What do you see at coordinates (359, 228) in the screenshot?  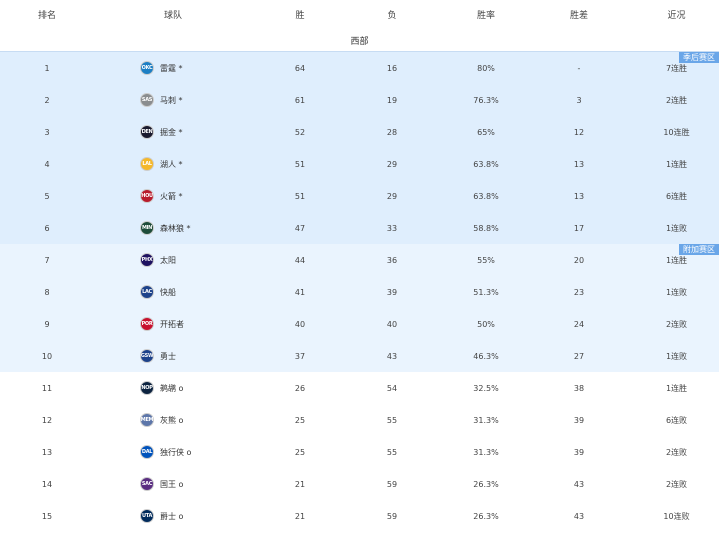 I see `table-row: 6 MIN 森林狼 * 47 33 58.8% 17 1连败` at bounding box center [359, 228].